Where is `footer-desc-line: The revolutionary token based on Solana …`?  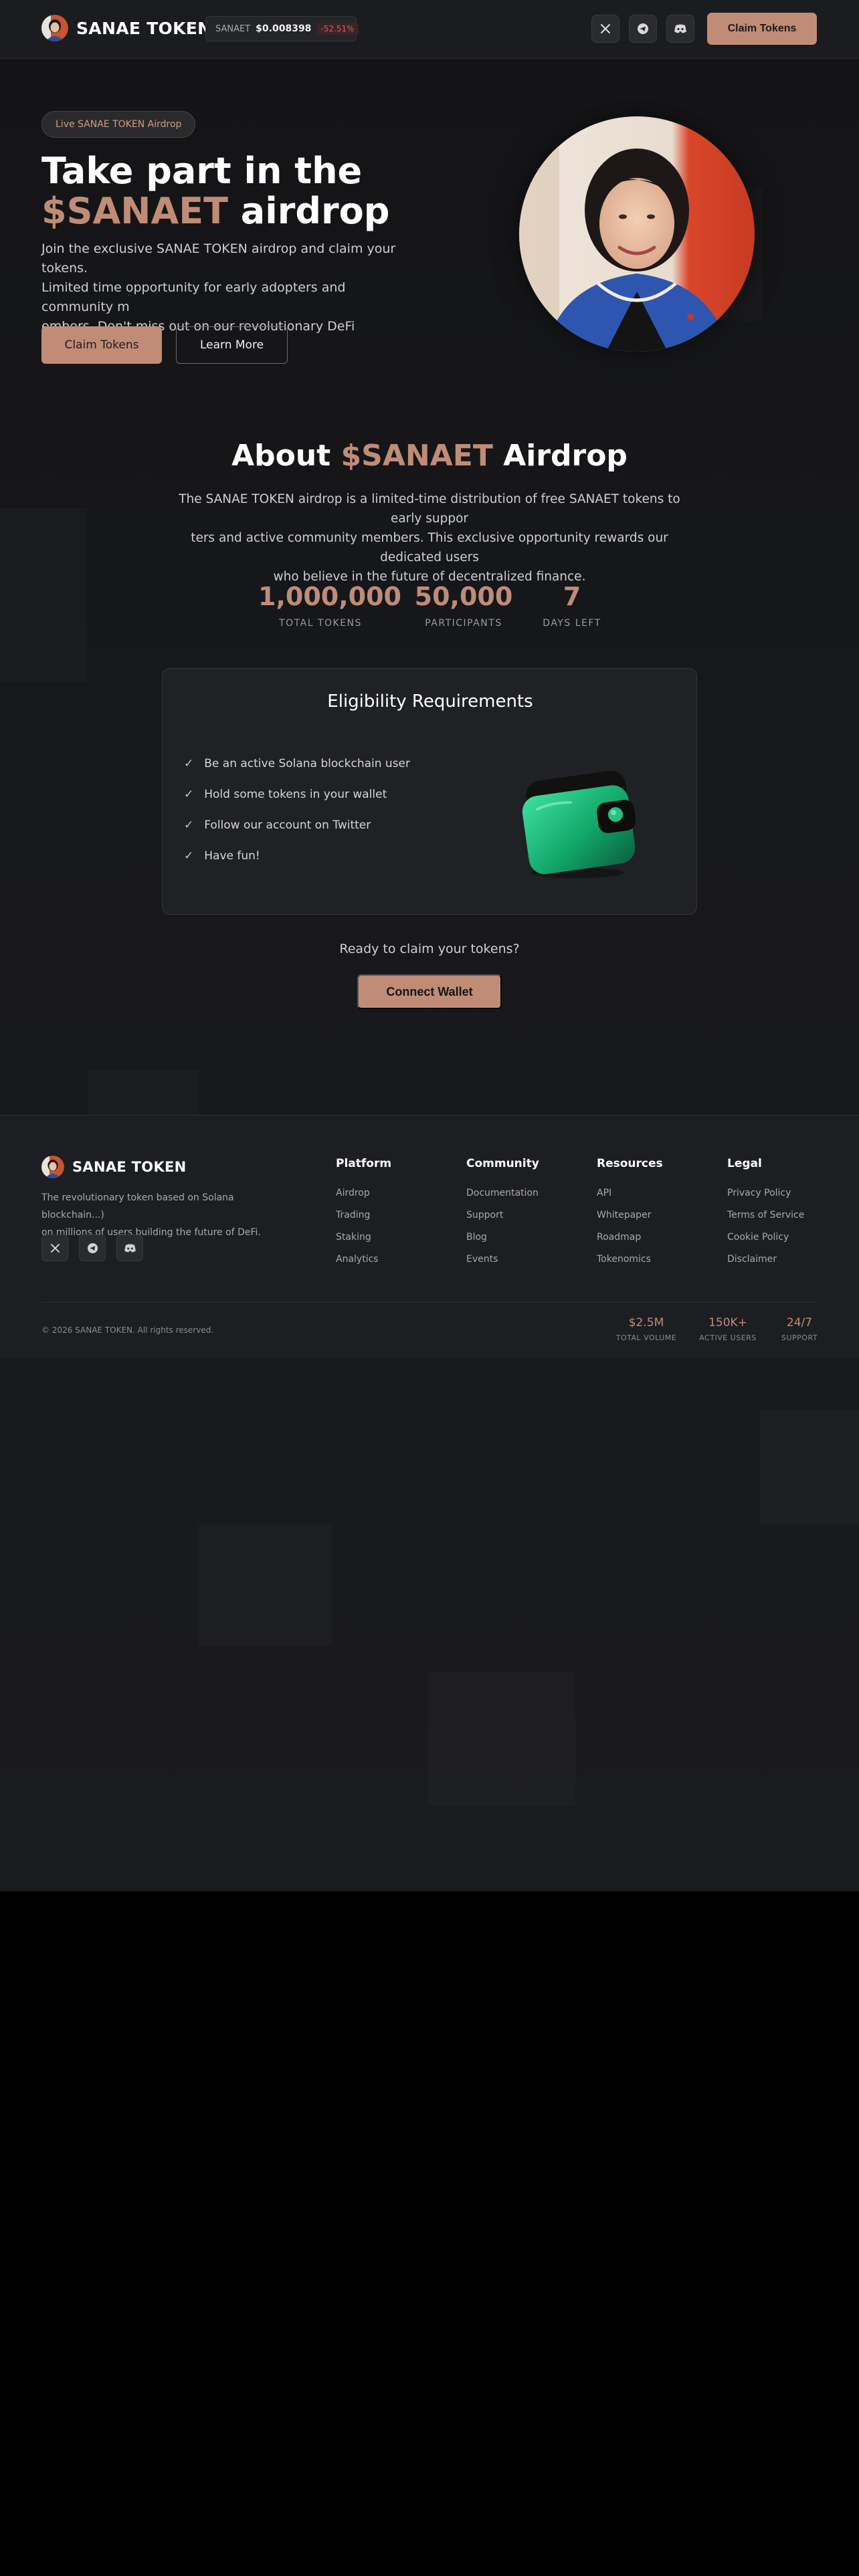
footer-desc-line: The revolutionary token based on Solana … is located at coordinates (137, 1206).